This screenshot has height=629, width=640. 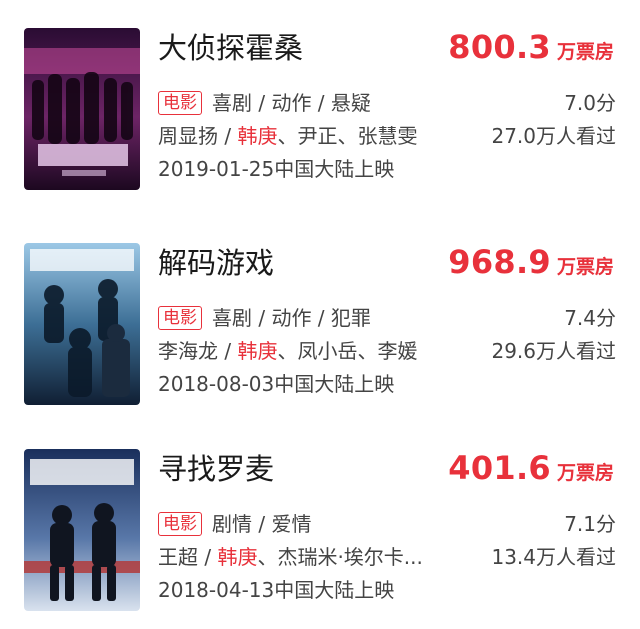 What do you see at coordinates (198, 351) in the screenshot?
I see `cast-before: 李海龙 /` at bounding box center [198, 351].